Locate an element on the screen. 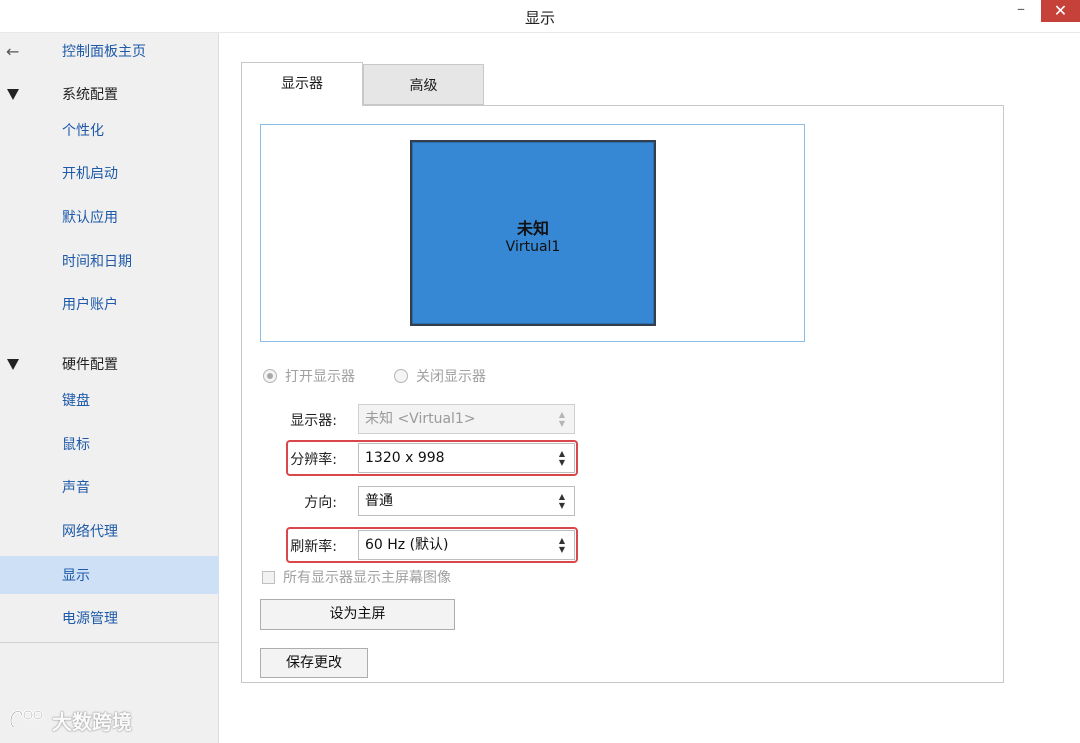 Image resolution: width=1080 pixels, height=743 pixels. set-primary-button: 设为主屏 is located at coordinates (357, 614).